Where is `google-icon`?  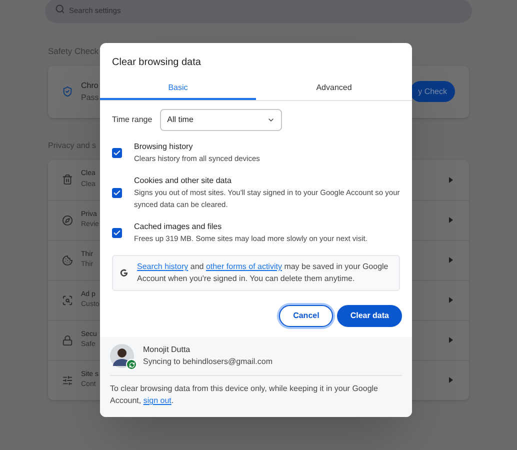 google-icon is located at coordinates (124, 273).